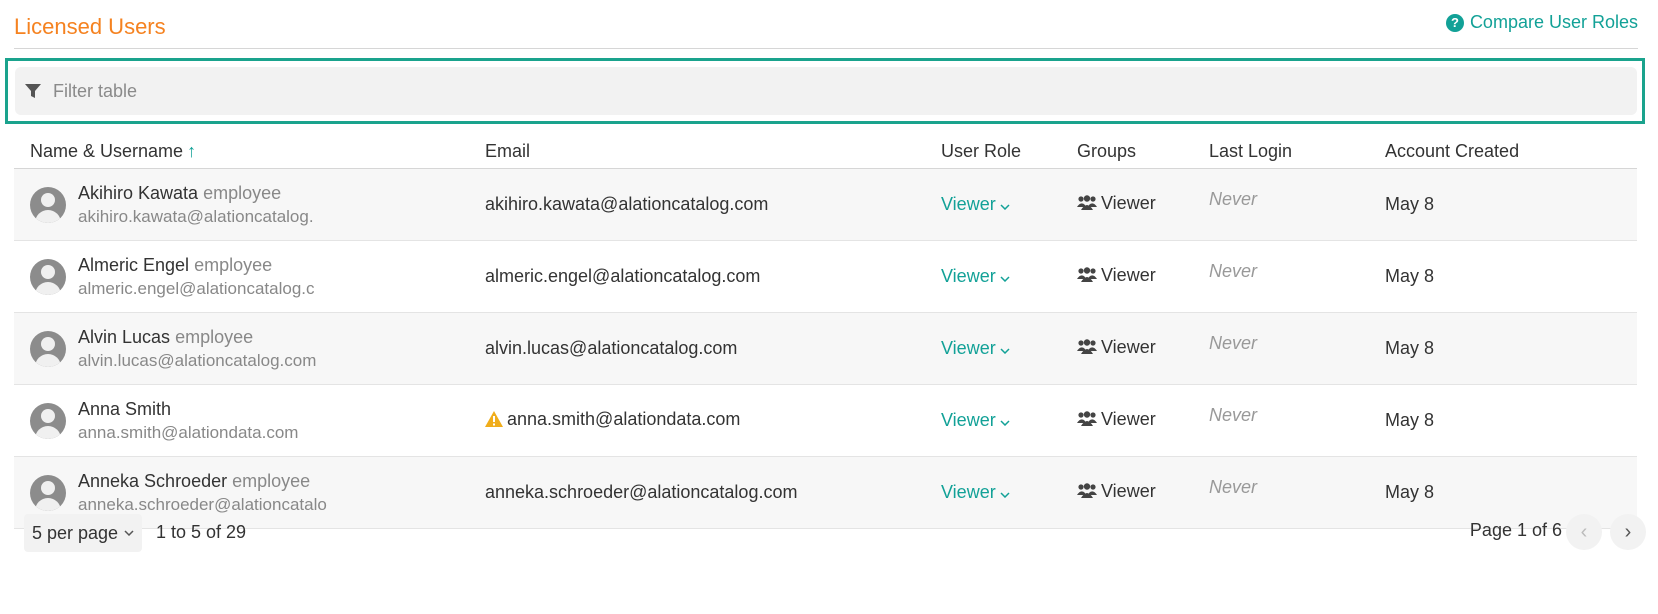 The height and width of the screenshot is (614, 1658). I want to click on user-full-name: Anneka Schroeder, so click(152, 481).